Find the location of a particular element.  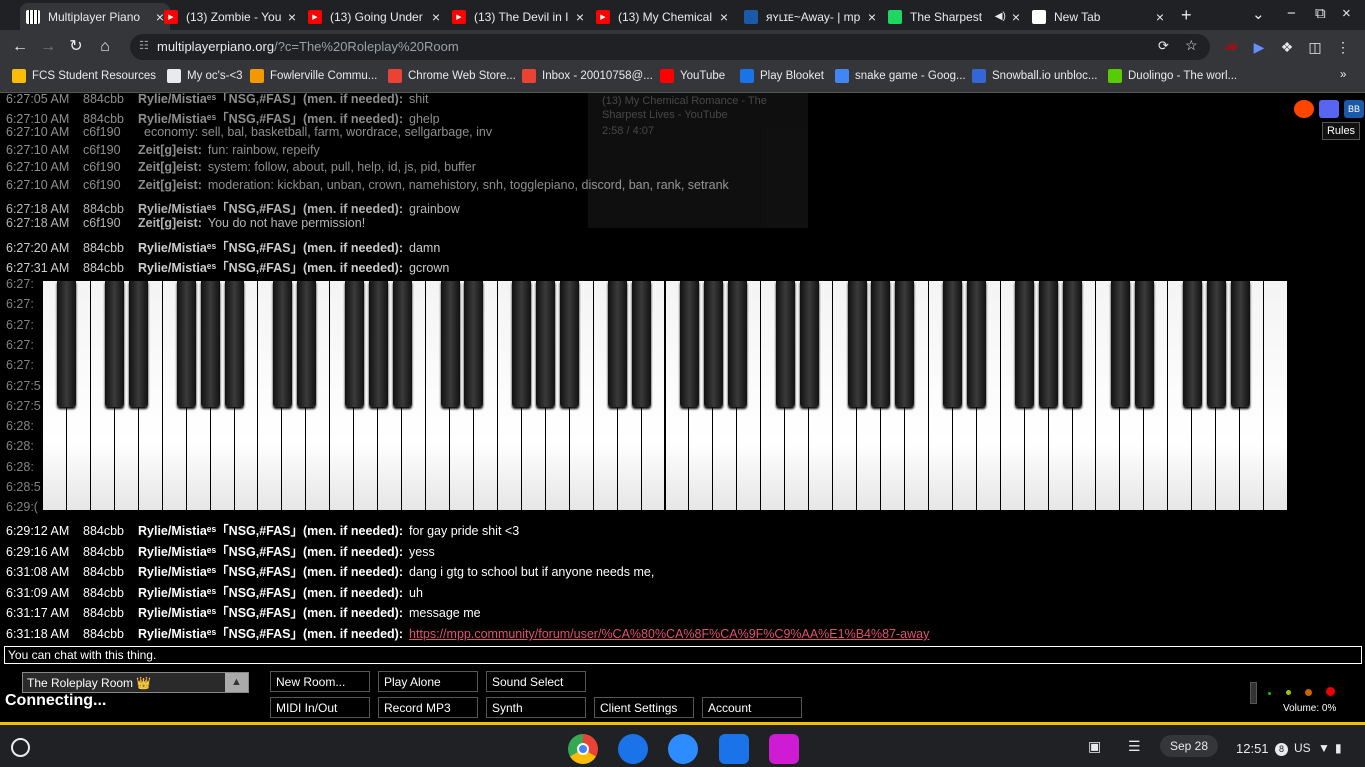

room-select: The Roleplay Room 👑 ▲ is located at coordinates (135, 682).